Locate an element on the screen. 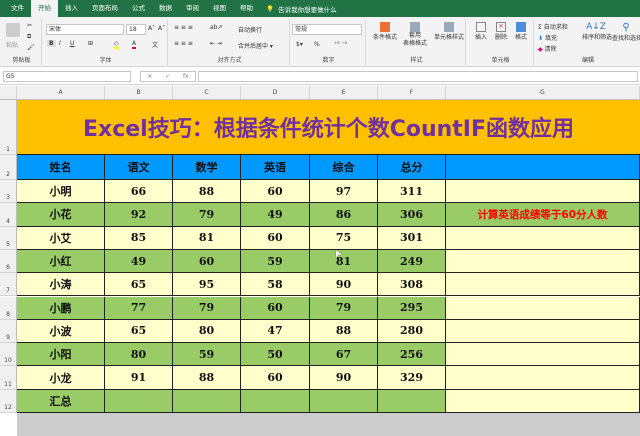  paste-icon is located at coordinates (13, 30).